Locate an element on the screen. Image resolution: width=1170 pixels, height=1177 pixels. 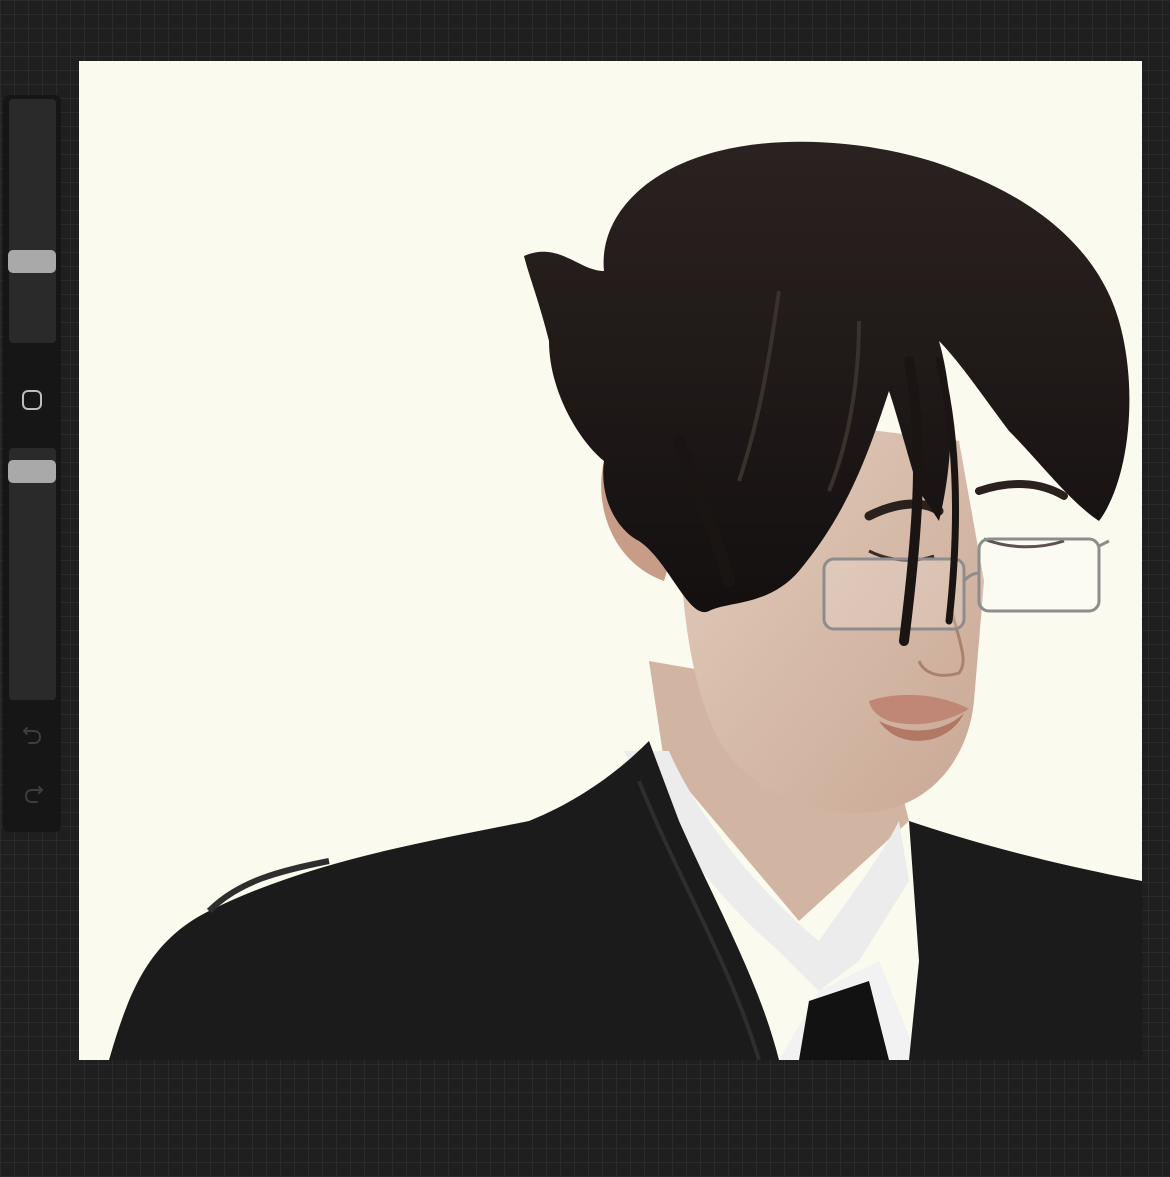
brush-size-slider is located at coordinates (32, 221).